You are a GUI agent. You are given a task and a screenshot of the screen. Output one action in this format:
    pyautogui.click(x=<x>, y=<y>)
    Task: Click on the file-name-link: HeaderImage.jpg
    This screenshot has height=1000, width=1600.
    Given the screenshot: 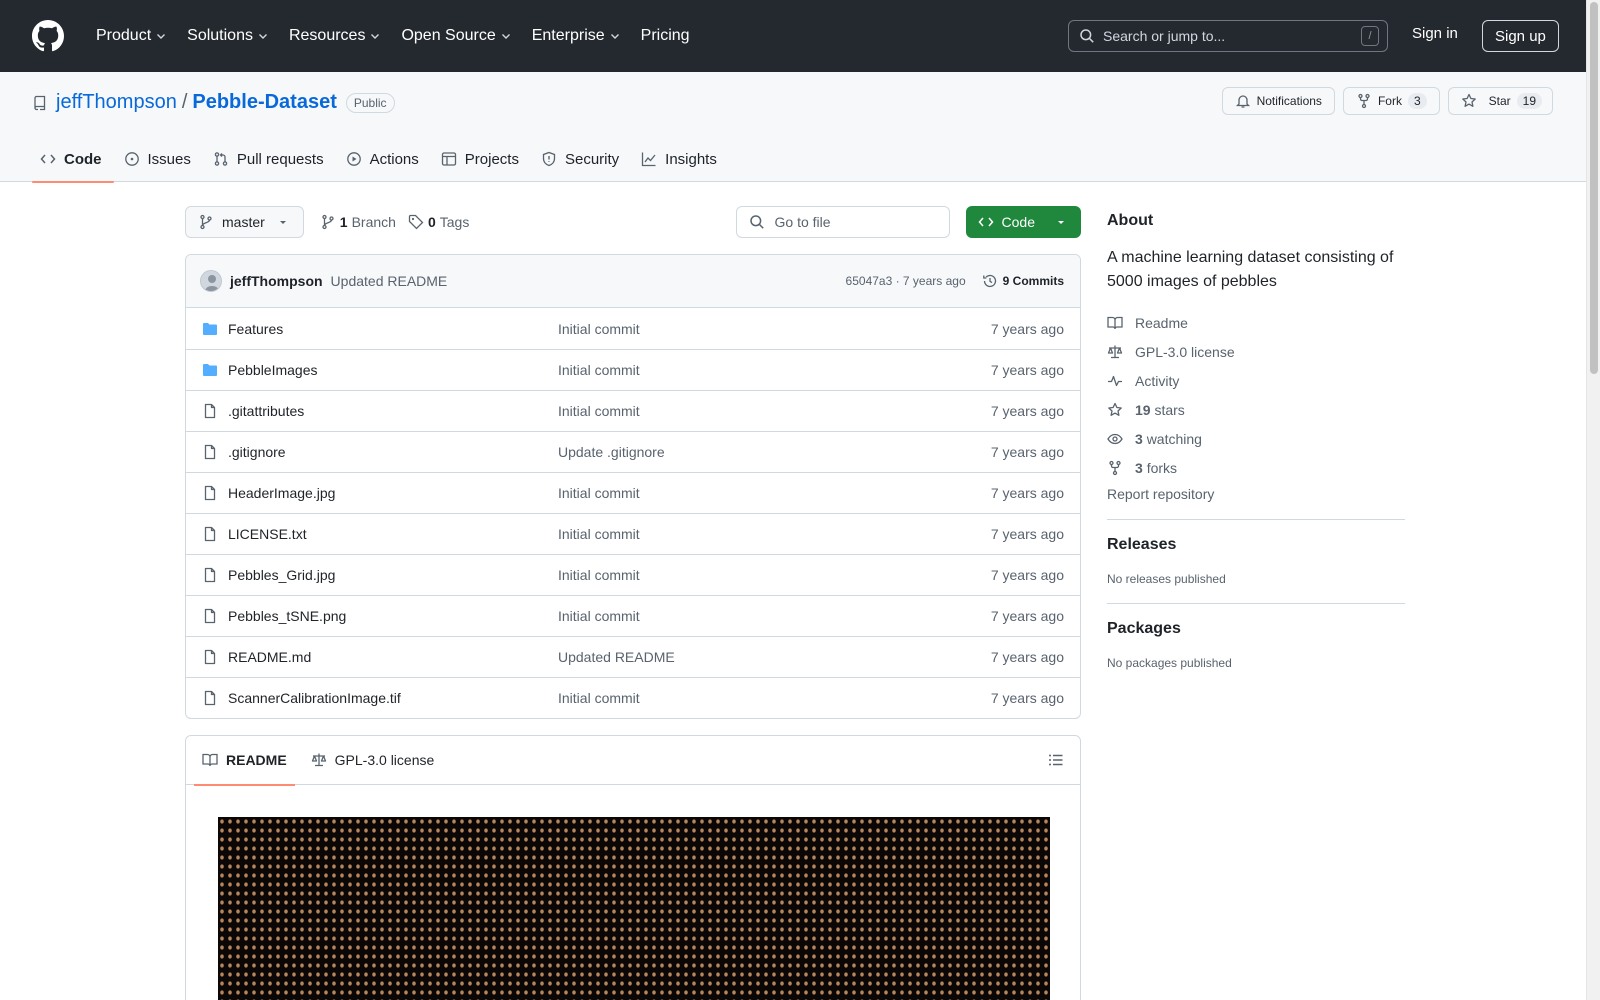 What is the action you would take?
    pyautogui.click(x=393, y=493)
    